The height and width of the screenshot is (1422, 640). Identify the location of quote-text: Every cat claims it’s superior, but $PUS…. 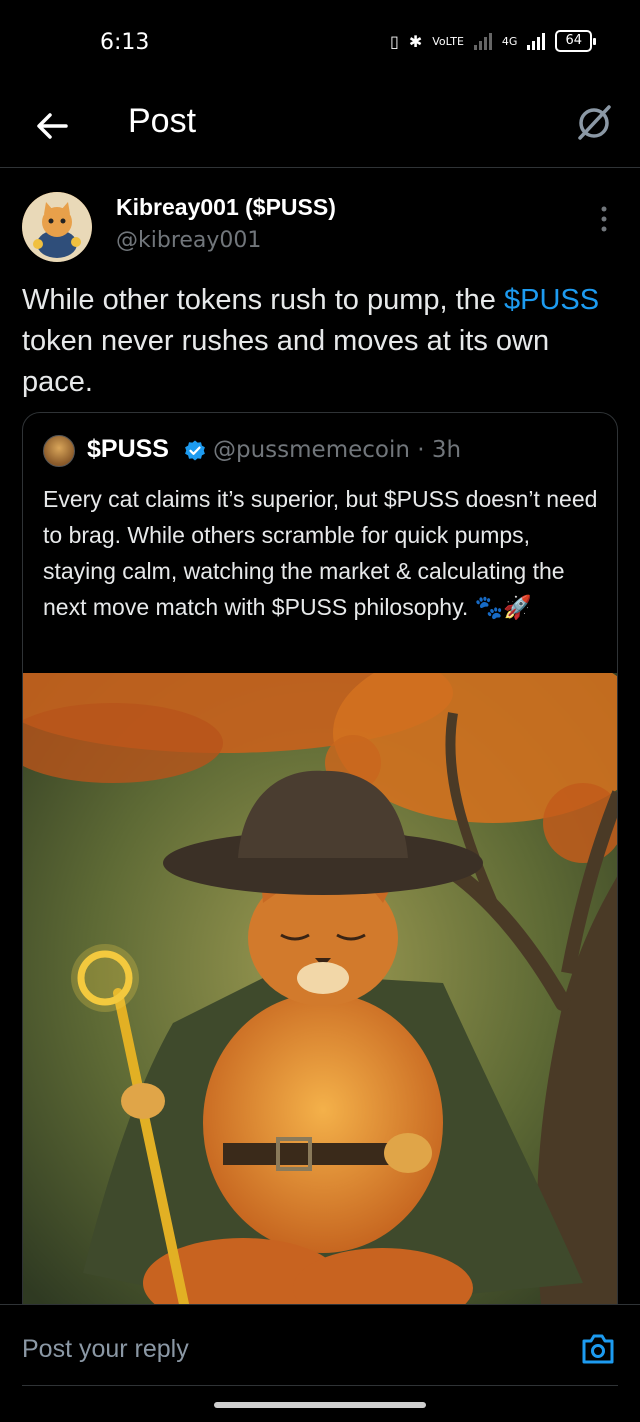
(320, 553).